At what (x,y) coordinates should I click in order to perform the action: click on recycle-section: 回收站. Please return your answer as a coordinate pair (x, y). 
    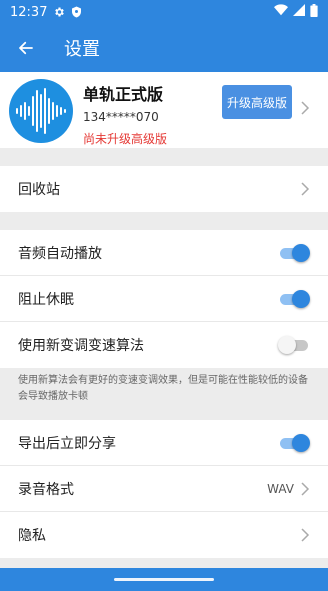
    Looking at the image, I should click on (164, 189).